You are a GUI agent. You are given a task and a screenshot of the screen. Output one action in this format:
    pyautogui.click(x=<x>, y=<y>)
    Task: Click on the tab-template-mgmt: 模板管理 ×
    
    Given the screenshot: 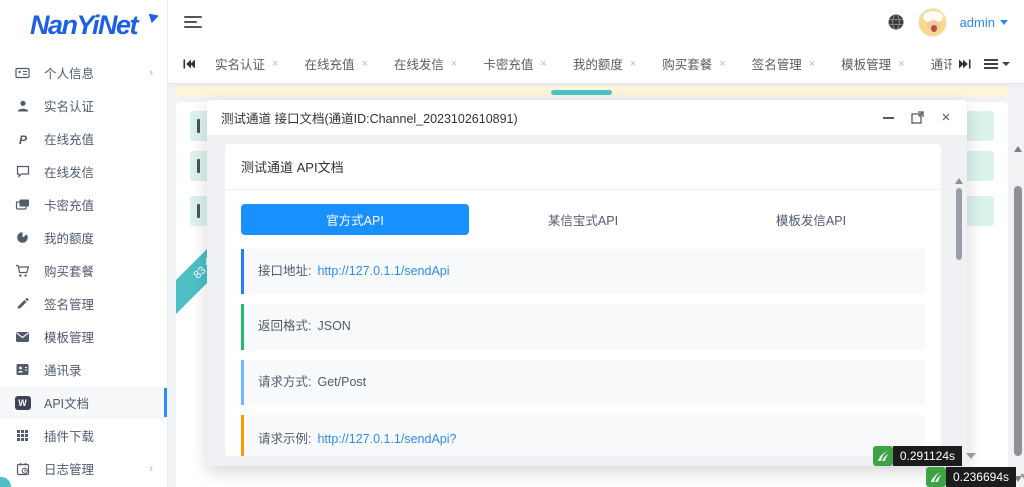 What is the action you would take?
    pyautogui.click(x=872, y=64)
    